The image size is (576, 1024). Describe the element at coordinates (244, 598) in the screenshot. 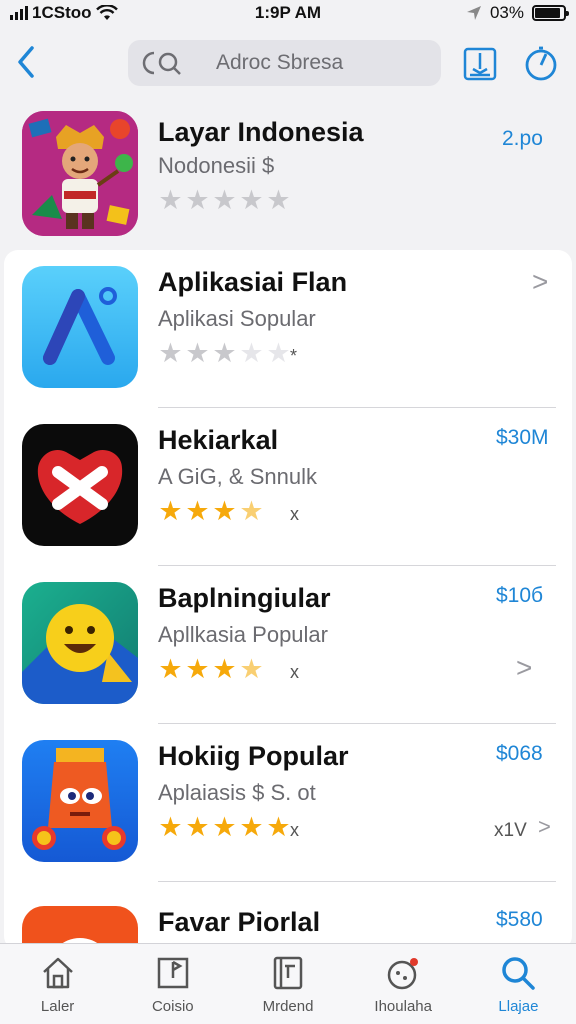

I see `app-name: Baplningiular` at that location.